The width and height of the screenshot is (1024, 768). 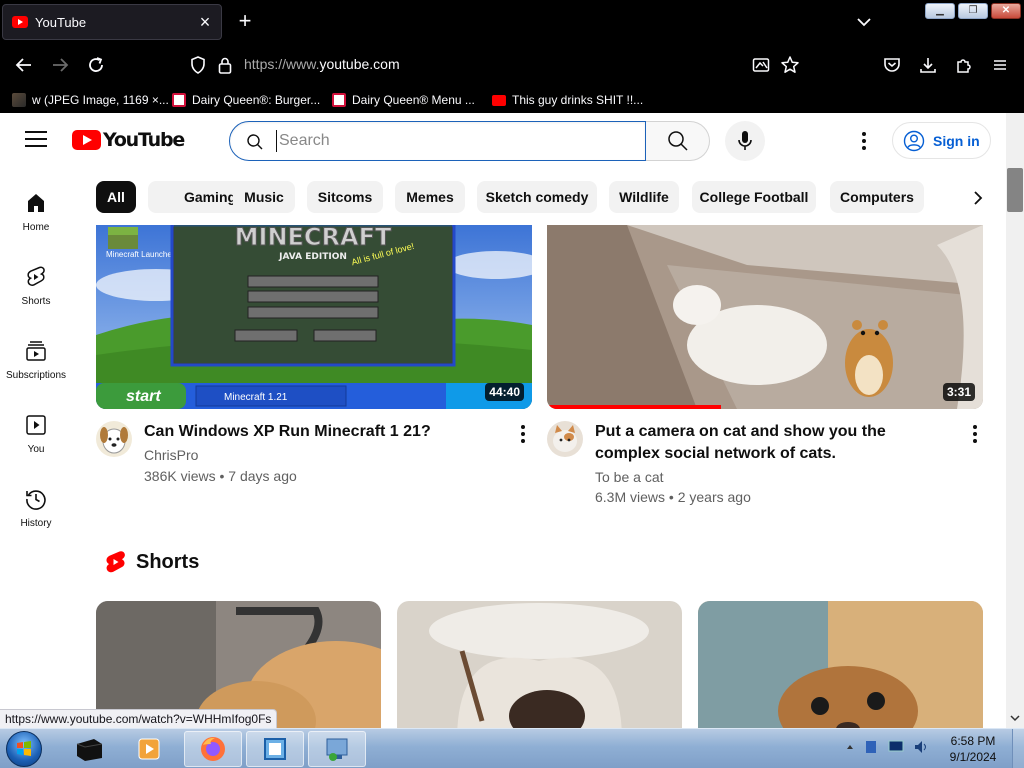 I want to click on forward-button, so click(x=60, y=65).